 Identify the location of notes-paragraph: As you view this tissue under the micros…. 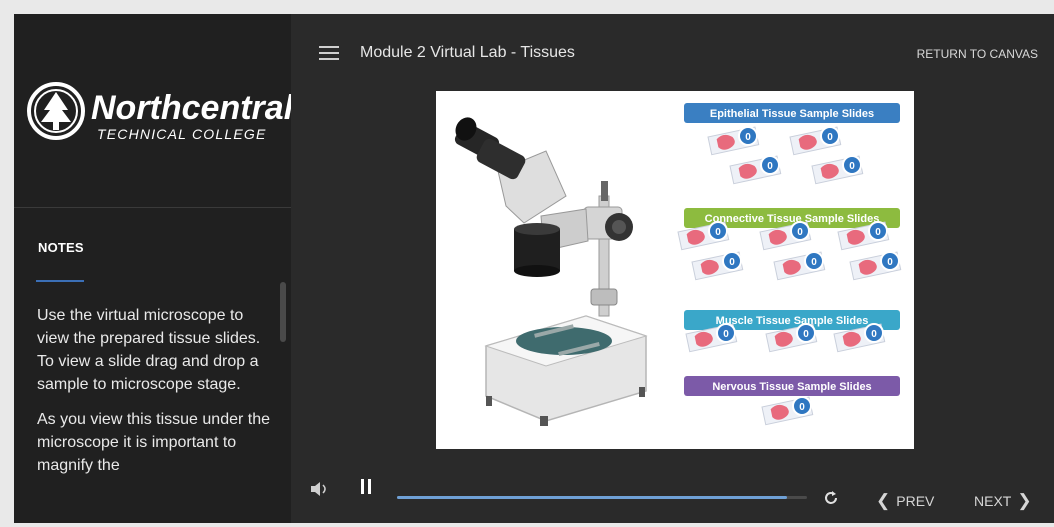
(154, 442).